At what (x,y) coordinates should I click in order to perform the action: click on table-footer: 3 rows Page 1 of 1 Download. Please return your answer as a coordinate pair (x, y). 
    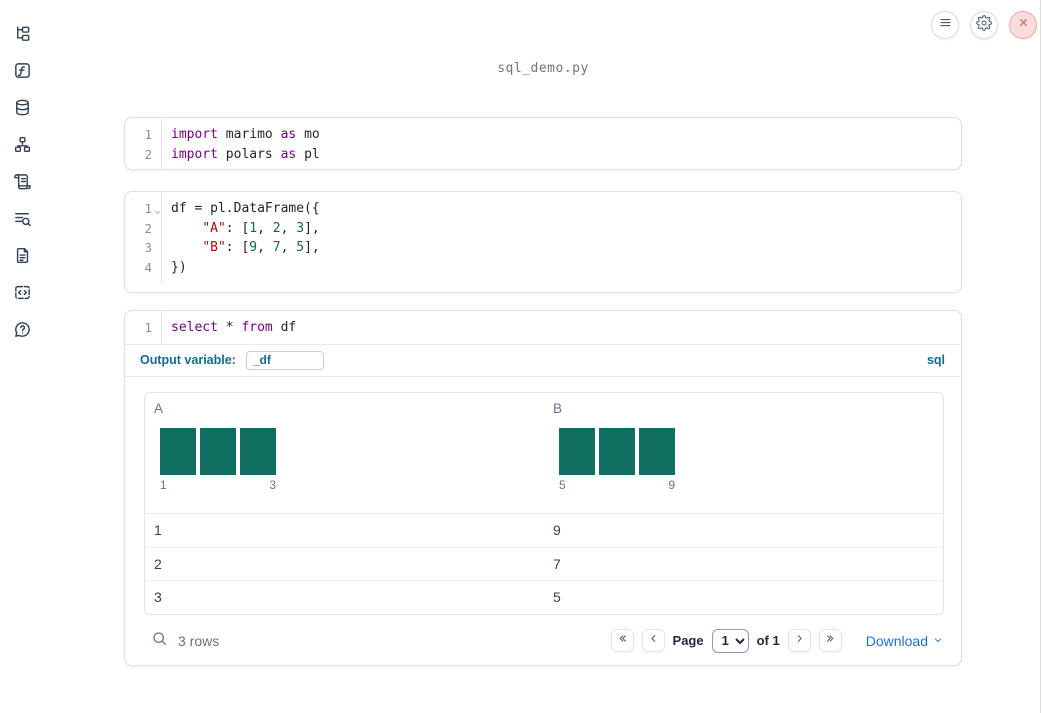
    Looking at the image, I should click on (544, 641).